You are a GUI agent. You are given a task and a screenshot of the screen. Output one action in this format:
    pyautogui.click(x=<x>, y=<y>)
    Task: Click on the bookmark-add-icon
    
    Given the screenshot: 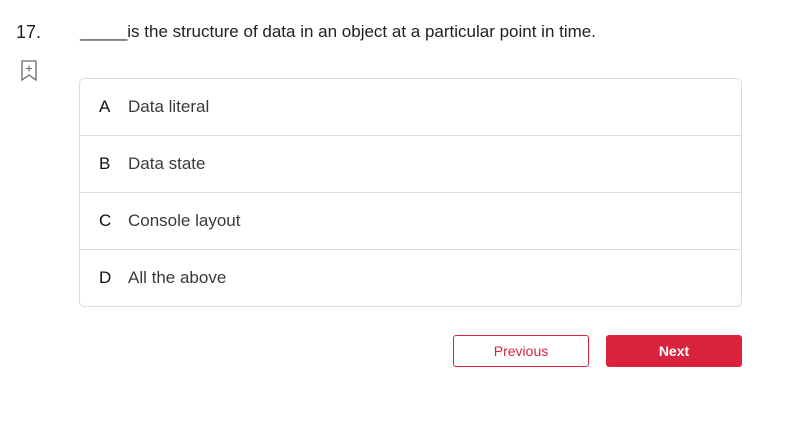 What is the action you would take?
    pyautogui.click(x=29, y=71)
    